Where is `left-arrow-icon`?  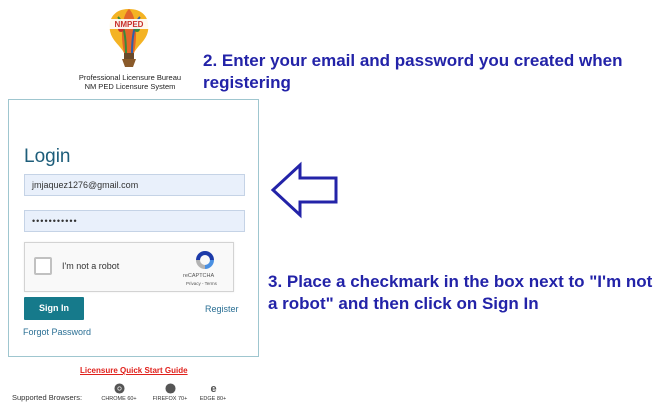
left-arrow-icon is located at coordinates (304, 190).